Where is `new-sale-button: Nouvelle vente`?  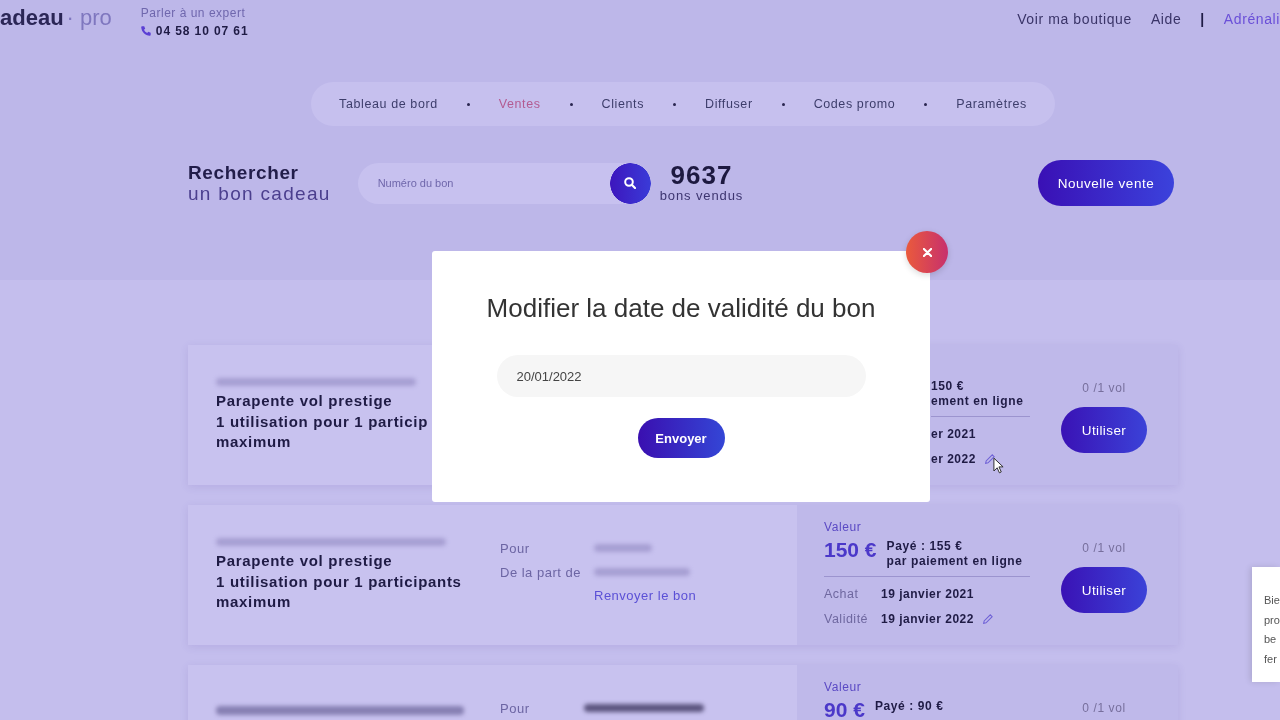
new-sale-button: Nouvelle vente is located at coordinates (1106, 183).